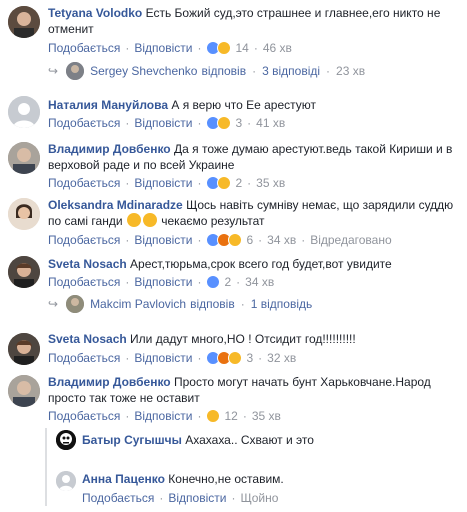  What do you see at coordinates (222, 416) in the screenshot?
I see `reactions: 12` at bounding box center [222, 416].